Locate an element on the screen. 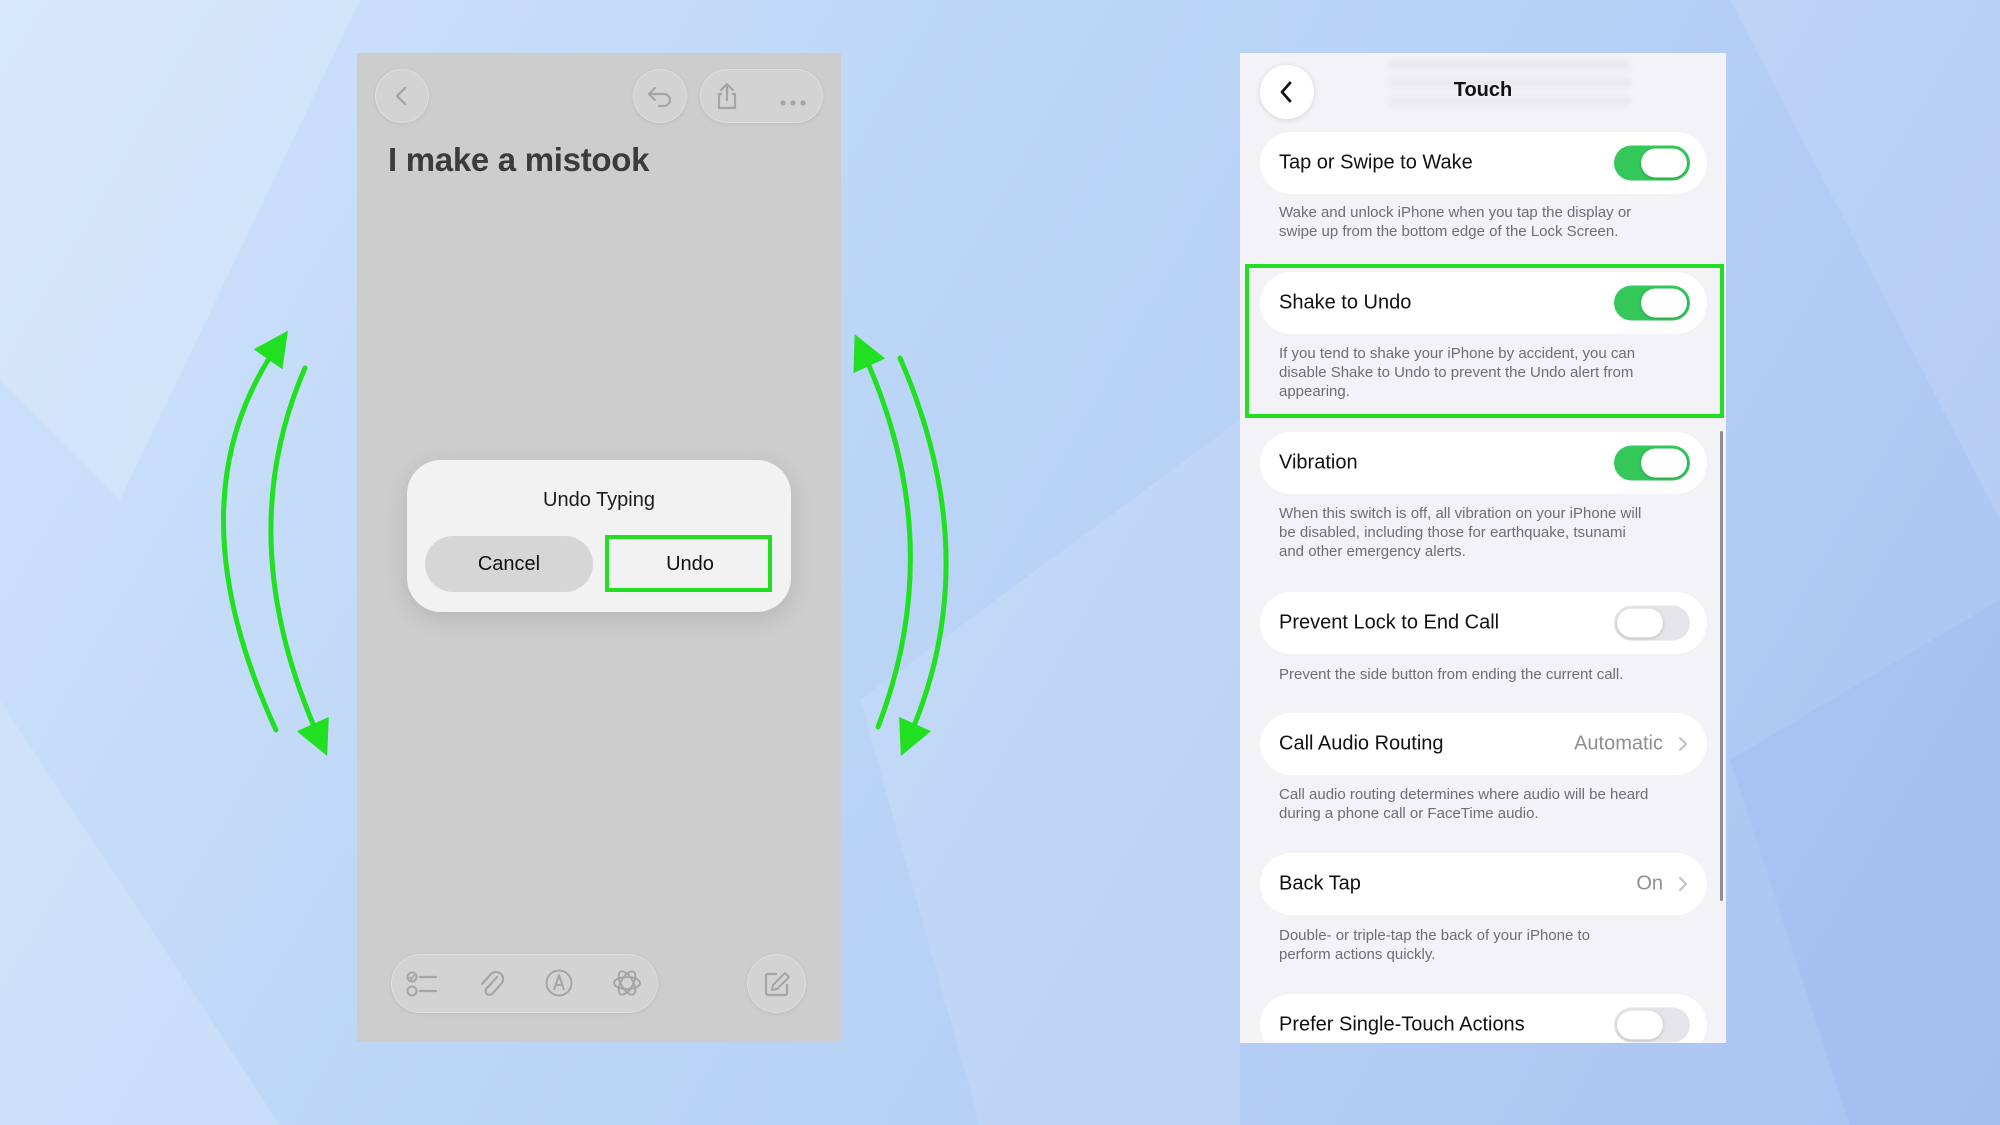 The image size is (2000, 1125). shake-arrow-right-down-icon is located at coordinates (923, 555).